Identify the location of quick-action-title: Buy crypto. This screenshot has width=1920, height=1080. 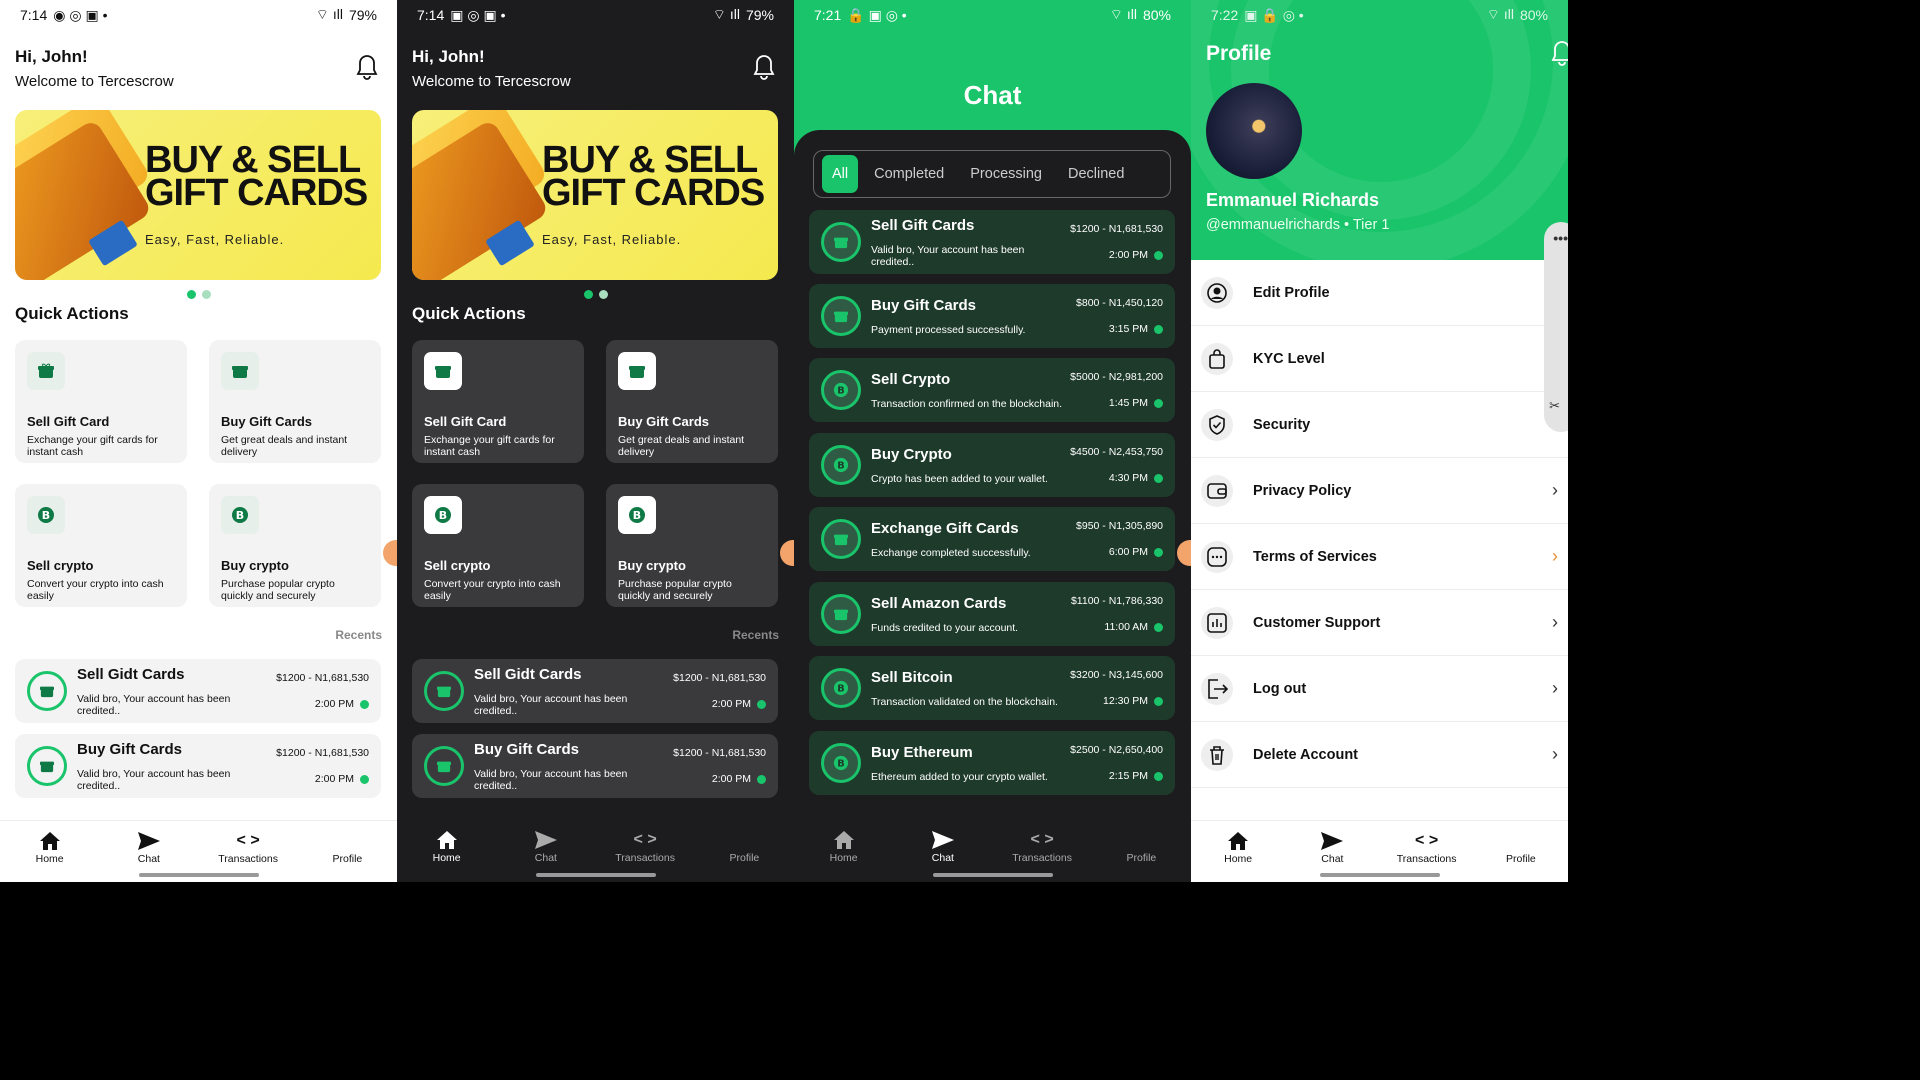
(652, 565).